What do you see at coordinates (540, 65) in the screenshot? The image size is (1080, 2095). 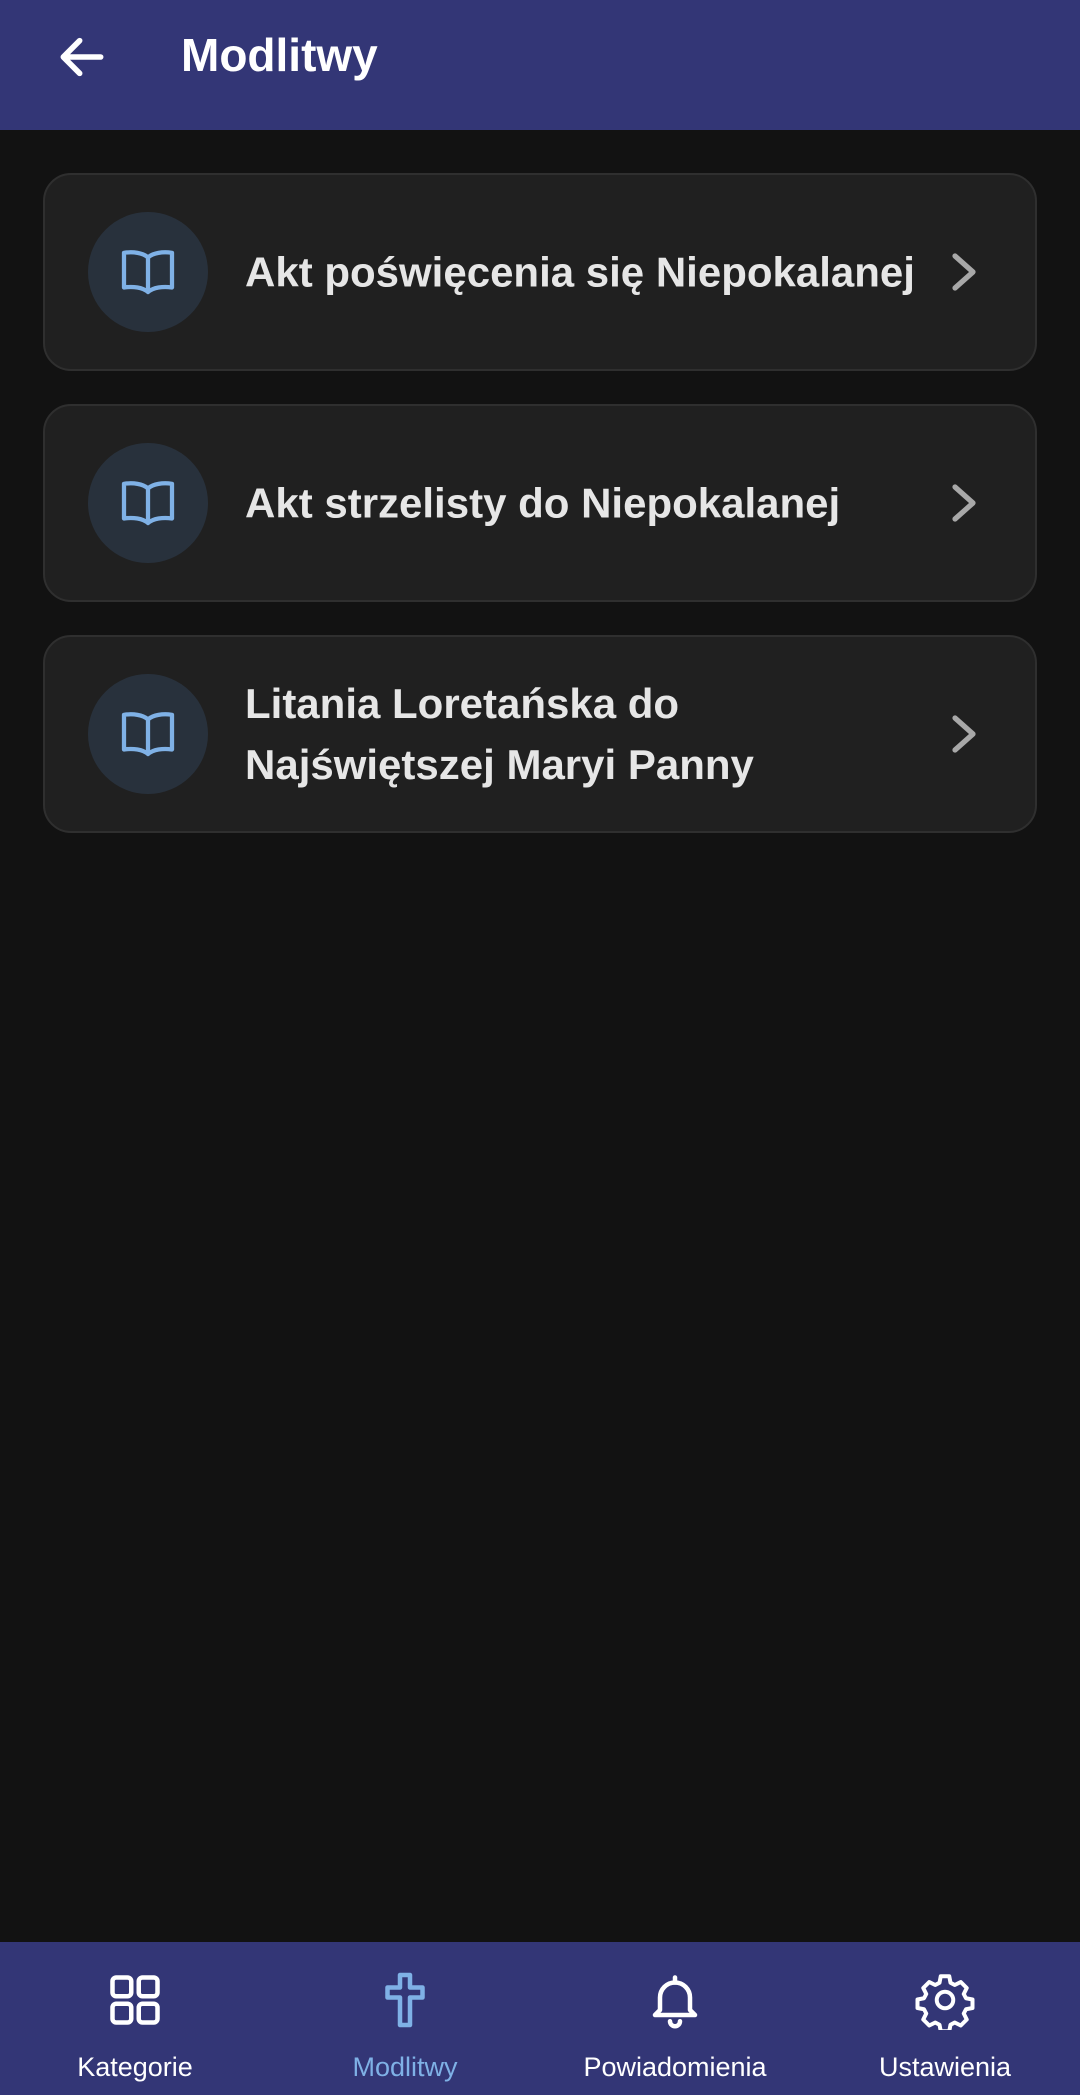 I see `app-bar: Modlitwy` at bounding box center [540, 65].